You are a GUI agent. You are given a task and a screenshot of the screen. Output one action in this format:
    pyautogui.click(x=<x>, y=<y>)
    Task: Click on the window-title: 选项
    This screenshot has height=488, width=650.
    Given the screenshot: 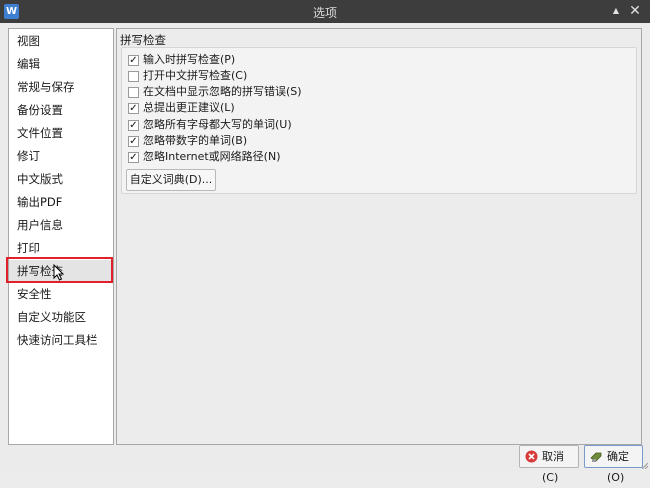 What is the action you would take?
    pyautogui.click(x=324, y=13)
    